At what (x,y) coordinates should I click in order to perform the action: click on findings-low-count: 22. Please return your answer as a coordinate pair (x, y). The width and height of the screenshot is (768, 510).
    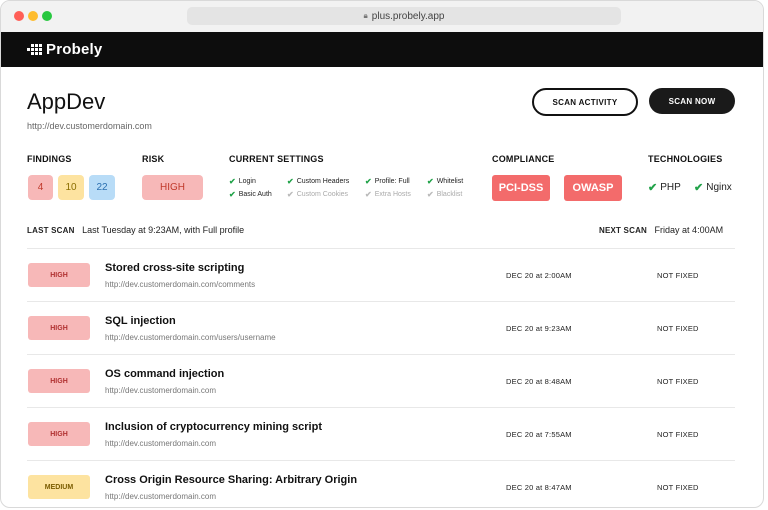
    Looking at the image, I should click on (102, 187).